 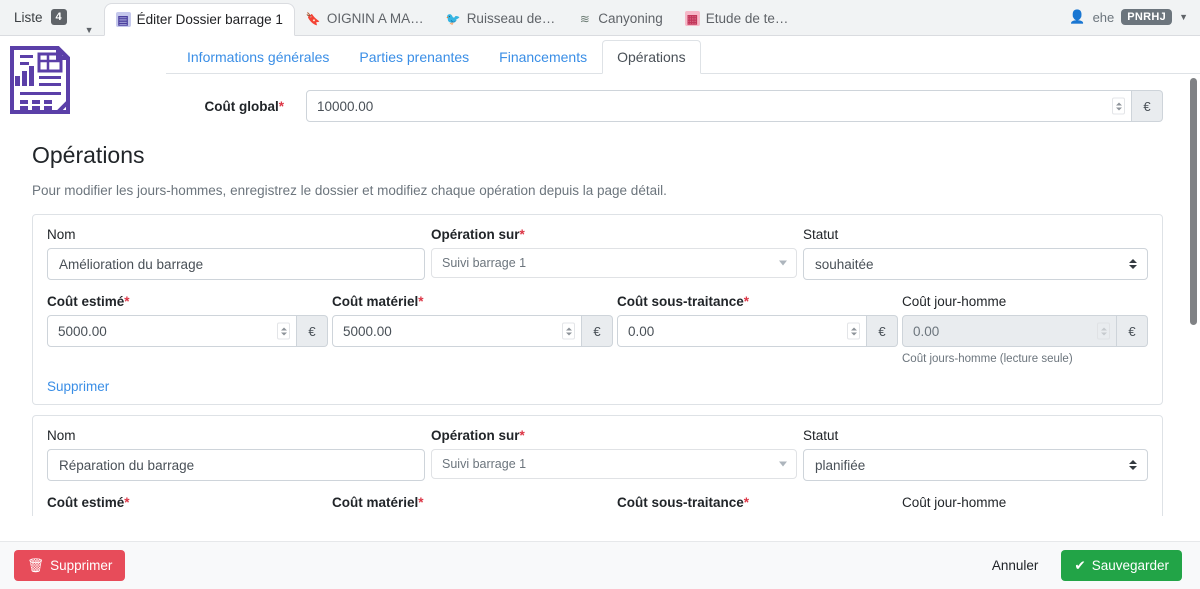 What do you see at coordinates (1147, 17) in the screenshot?
I see `user-org-badge: PNRHJ` at bounding box center [1147, 17].